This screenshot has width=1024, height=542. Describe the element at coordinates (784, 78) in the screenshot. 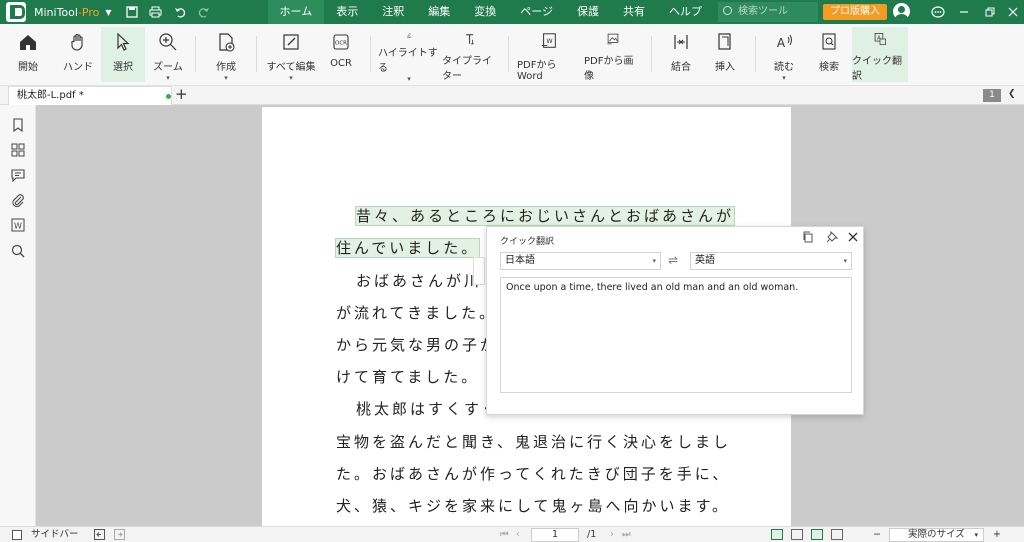

I see `read-dropdown-icon: ▾` at that location.